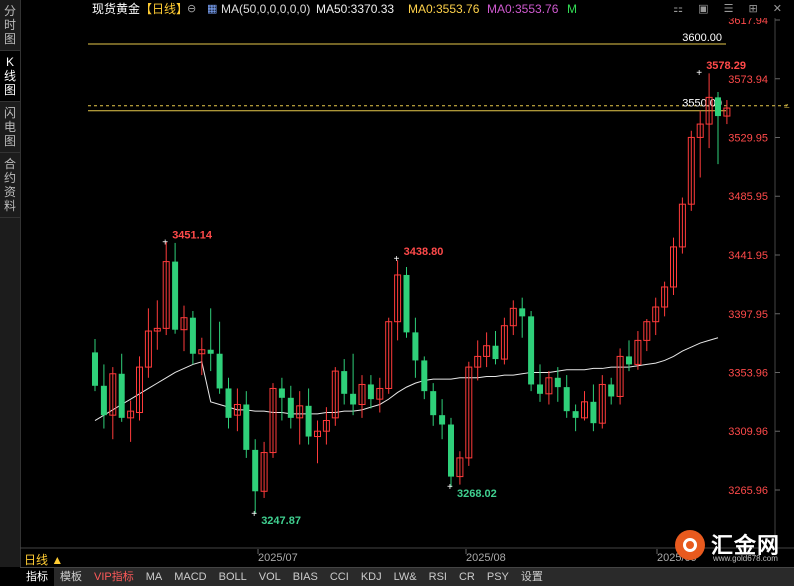 The width and height of the screenshot is (794, 586). What do you see at coordinates (265, 9) in the screenshot?
I see `ma-params: MA(50,0,0,0,0,0)` at bounding box center [265, 9].